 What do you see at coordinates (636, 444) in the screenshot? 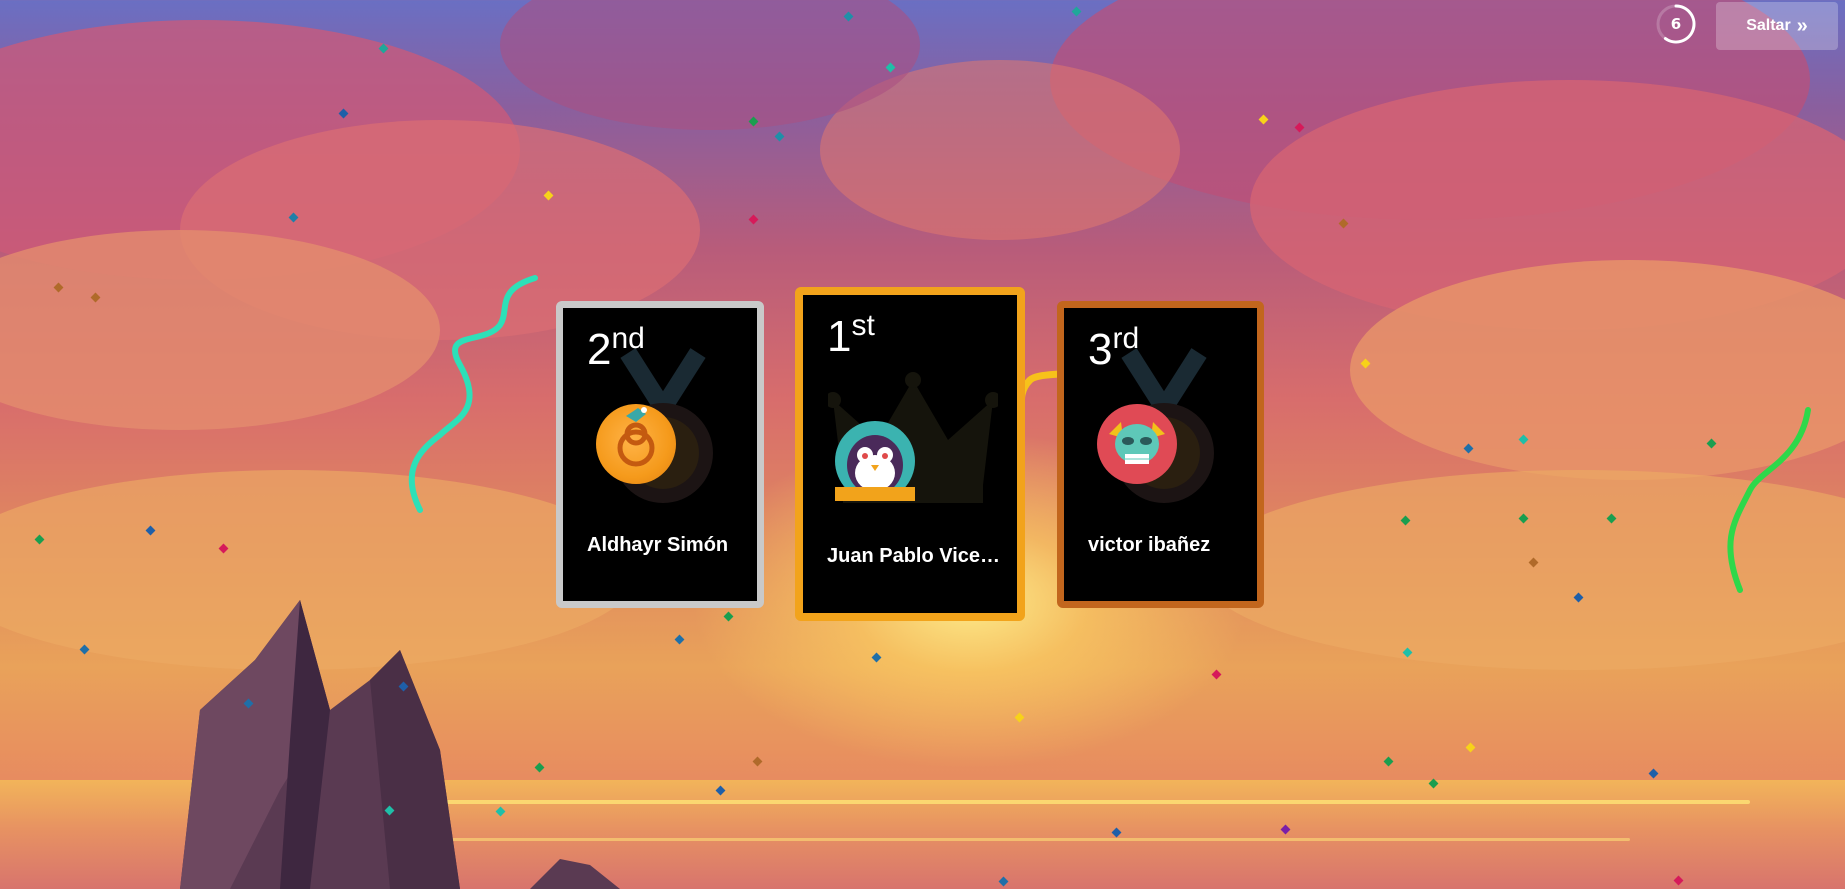
I see `orange-creature-avatar-icon` at bounding box center [636, 444].